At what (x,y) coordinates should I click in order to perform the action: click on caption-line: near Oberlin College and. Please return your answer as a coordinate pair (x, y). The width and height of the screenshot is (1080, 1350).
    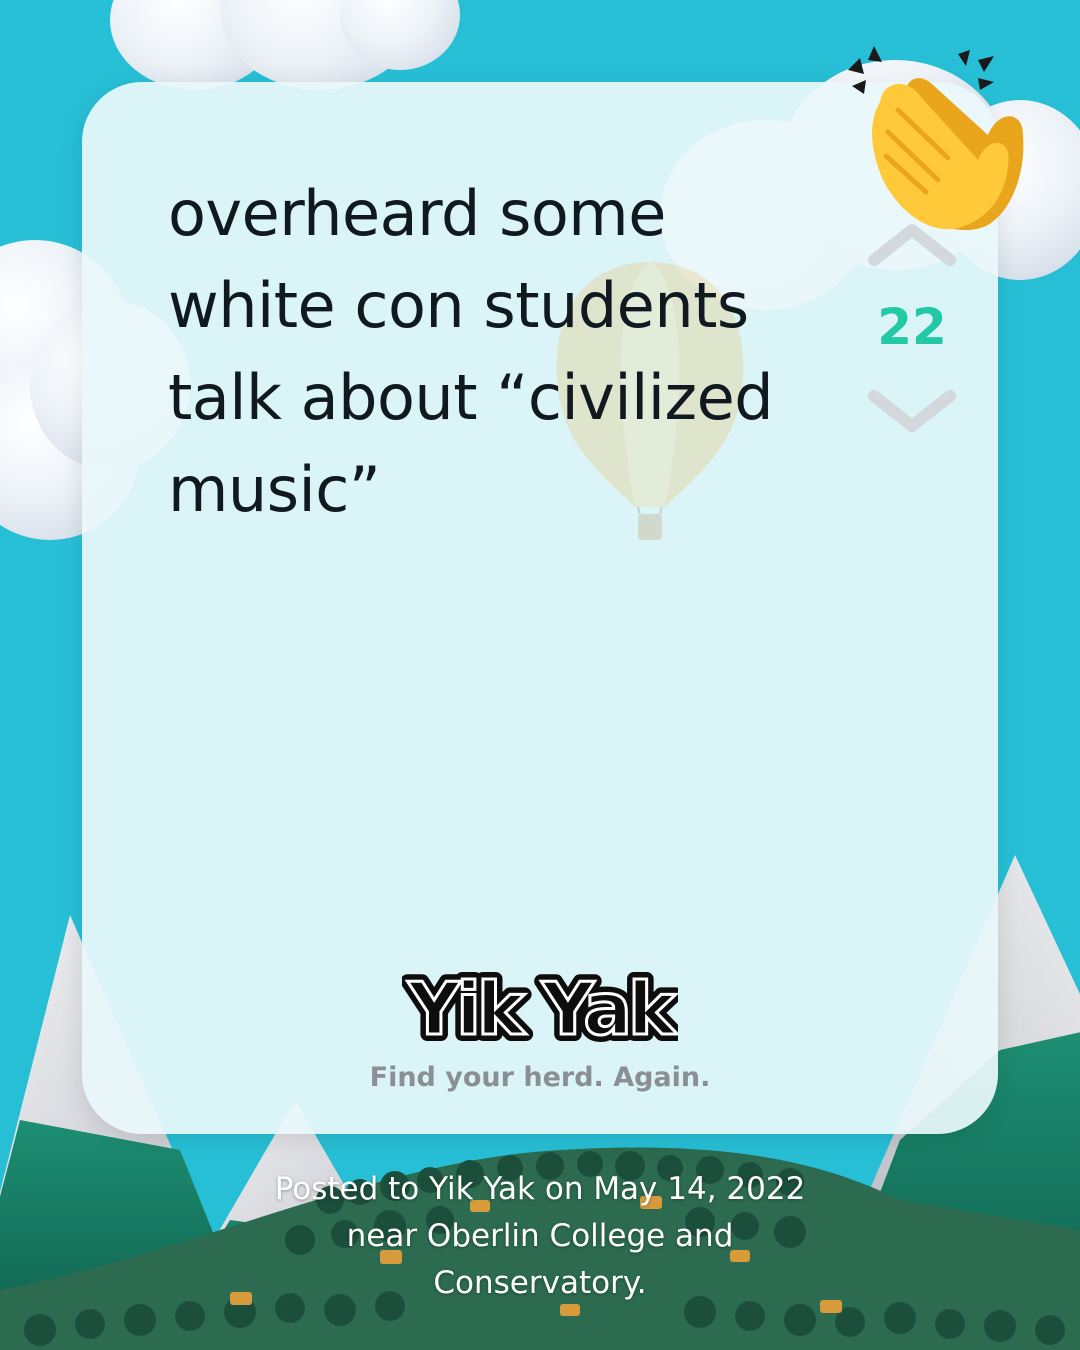
    Looking at the image, I should click on (540, 1236).